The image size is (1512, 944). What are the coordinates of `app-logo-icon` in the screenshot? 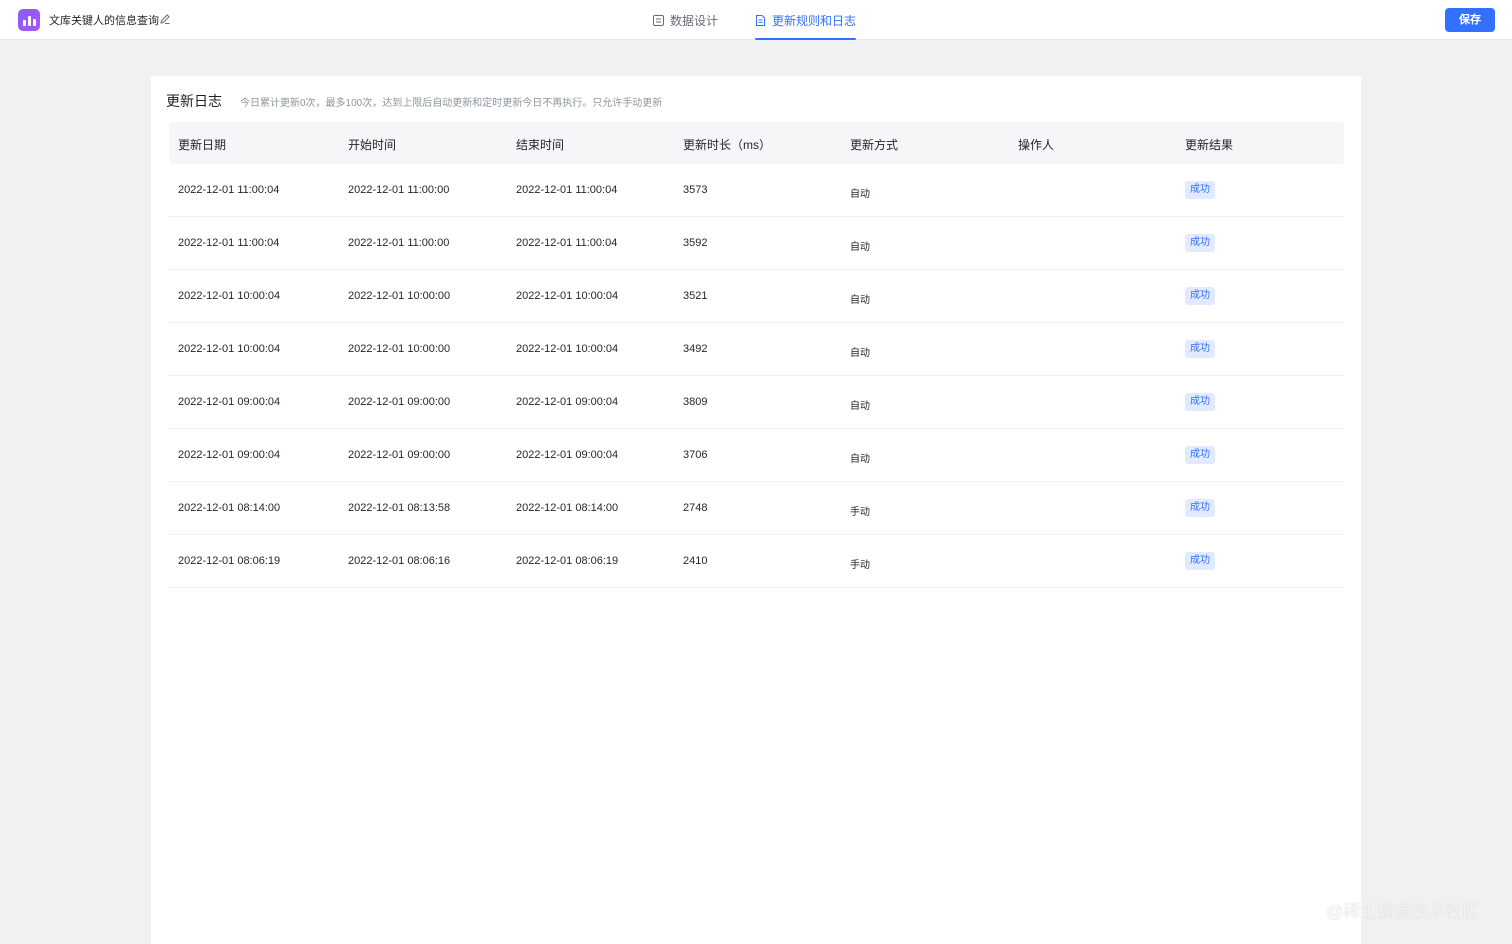 It's located at (29, 20).